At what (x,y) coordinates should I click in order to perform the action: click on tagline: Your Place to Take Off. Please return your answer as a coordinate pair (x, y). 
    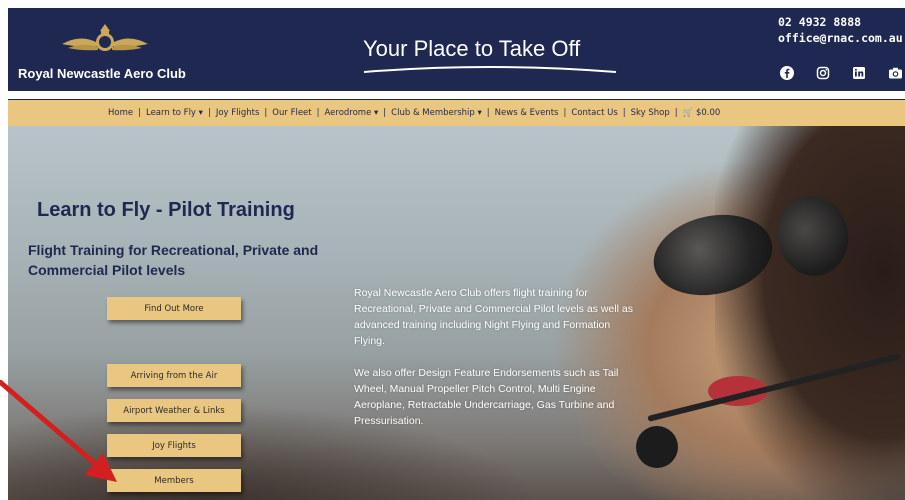
    Looking at the image, I should click on (472, 48).